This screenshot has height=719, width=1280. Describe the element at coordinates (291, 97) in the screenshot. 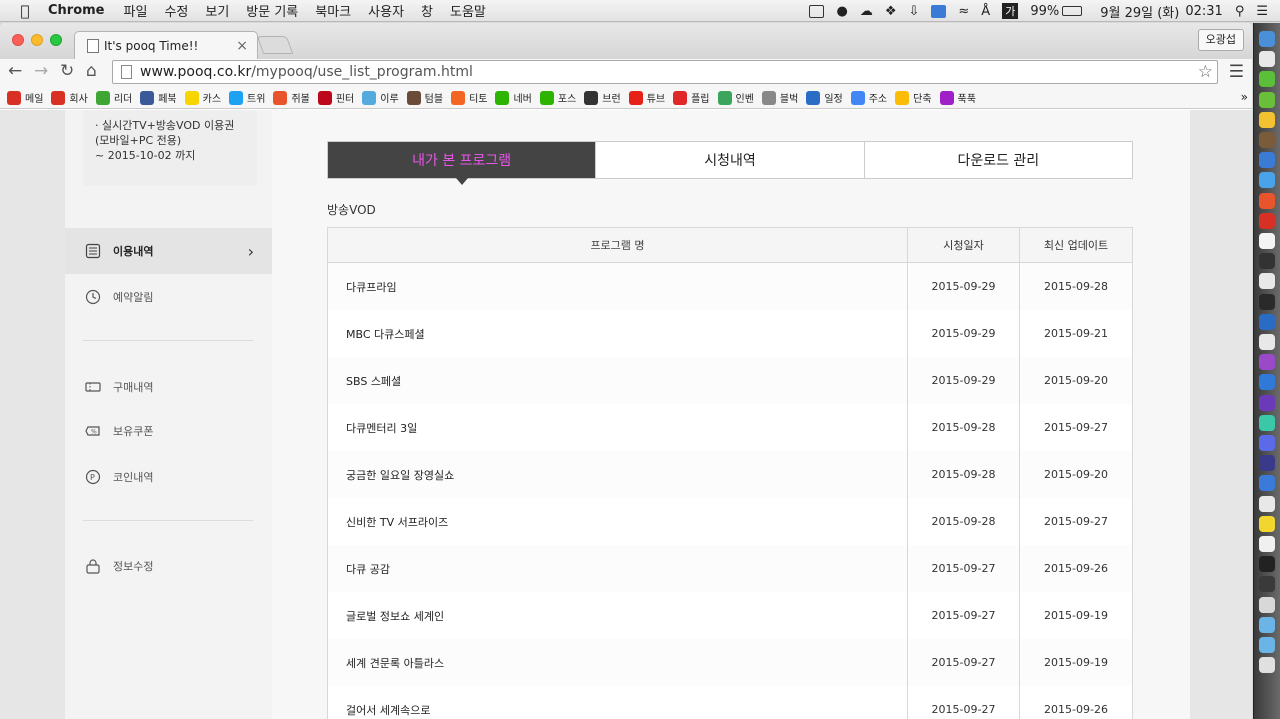

I see `bookmark-item: 쥐볼` at that location.